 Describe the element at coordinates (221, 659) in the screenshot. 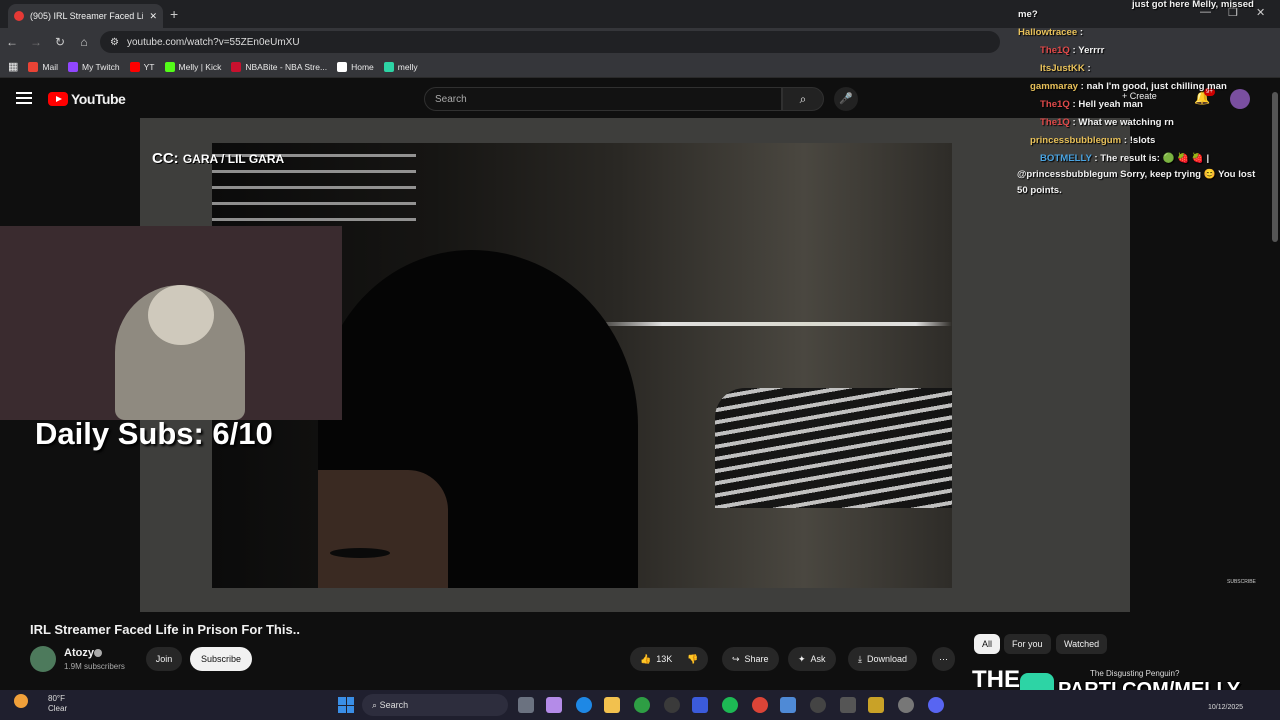

I see `subscribe-button: Subscribe` at that location.